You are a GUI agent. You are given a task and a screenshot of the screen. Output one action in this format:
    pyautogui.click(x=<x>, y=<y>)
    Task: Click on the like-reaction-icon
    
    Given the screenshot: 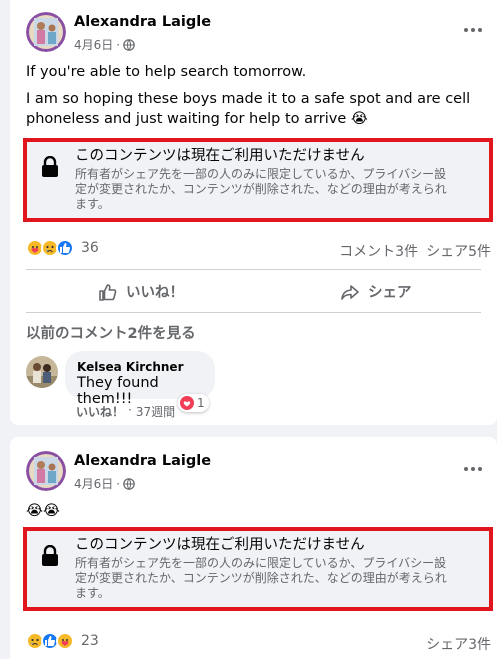 What is the action you would take?
    pyautogui.click(x=65, y=248)
    